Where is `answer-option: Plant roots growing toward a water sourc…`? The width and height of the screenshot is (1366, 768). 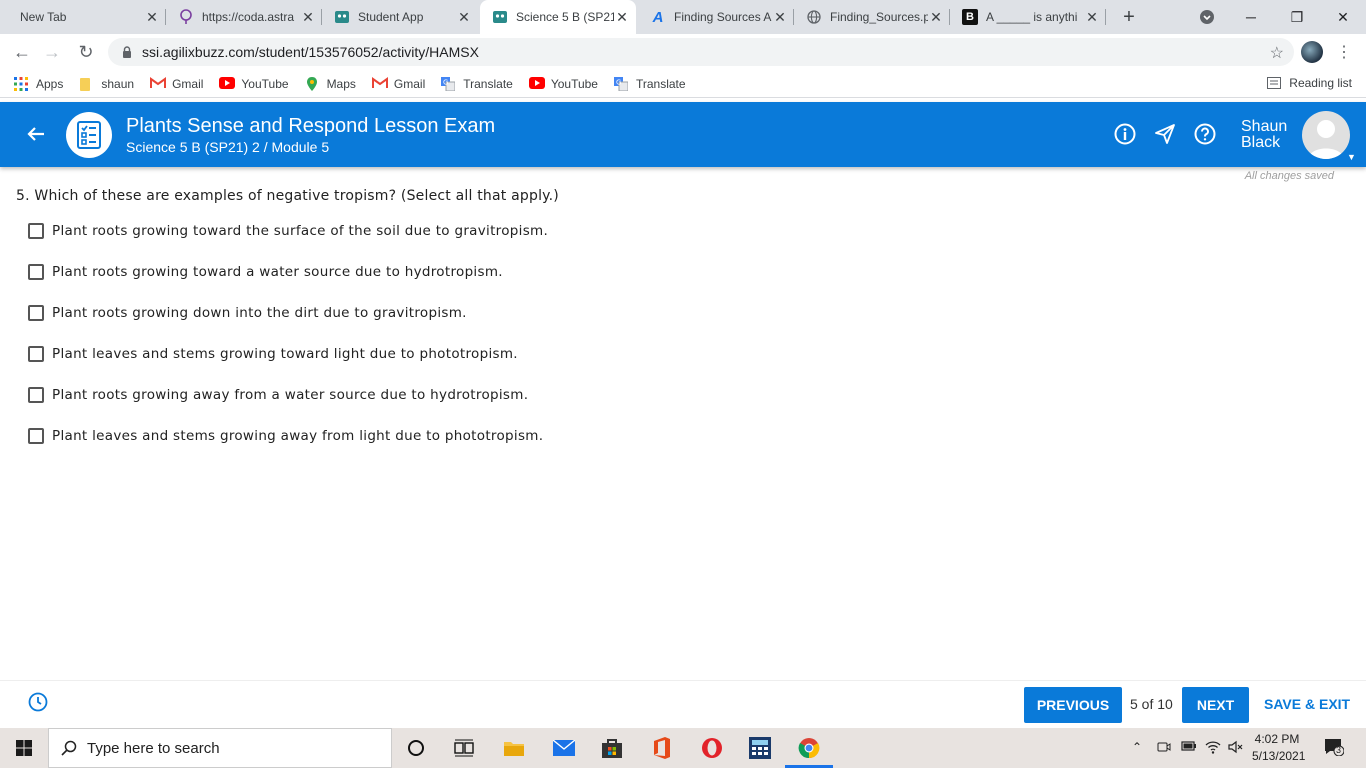 answer-option: Plant roots growing toward a water sourc… is located at coordinates (265, 272).